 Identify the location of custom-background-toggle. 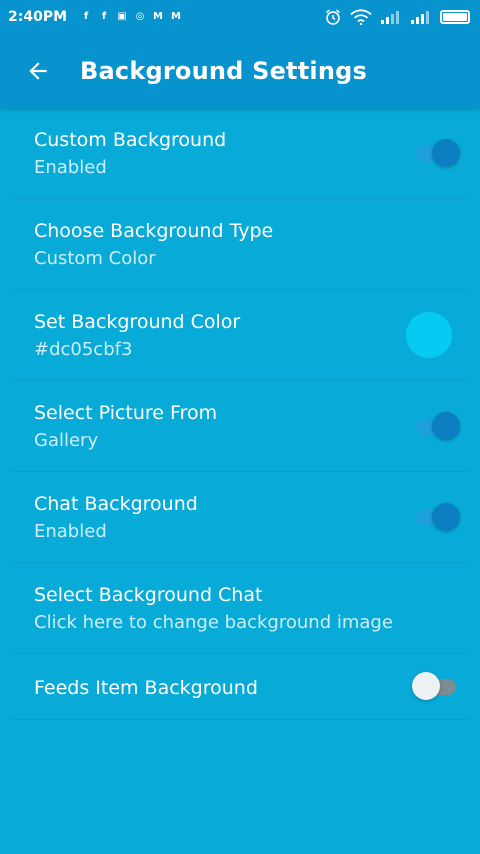
(436, 154).